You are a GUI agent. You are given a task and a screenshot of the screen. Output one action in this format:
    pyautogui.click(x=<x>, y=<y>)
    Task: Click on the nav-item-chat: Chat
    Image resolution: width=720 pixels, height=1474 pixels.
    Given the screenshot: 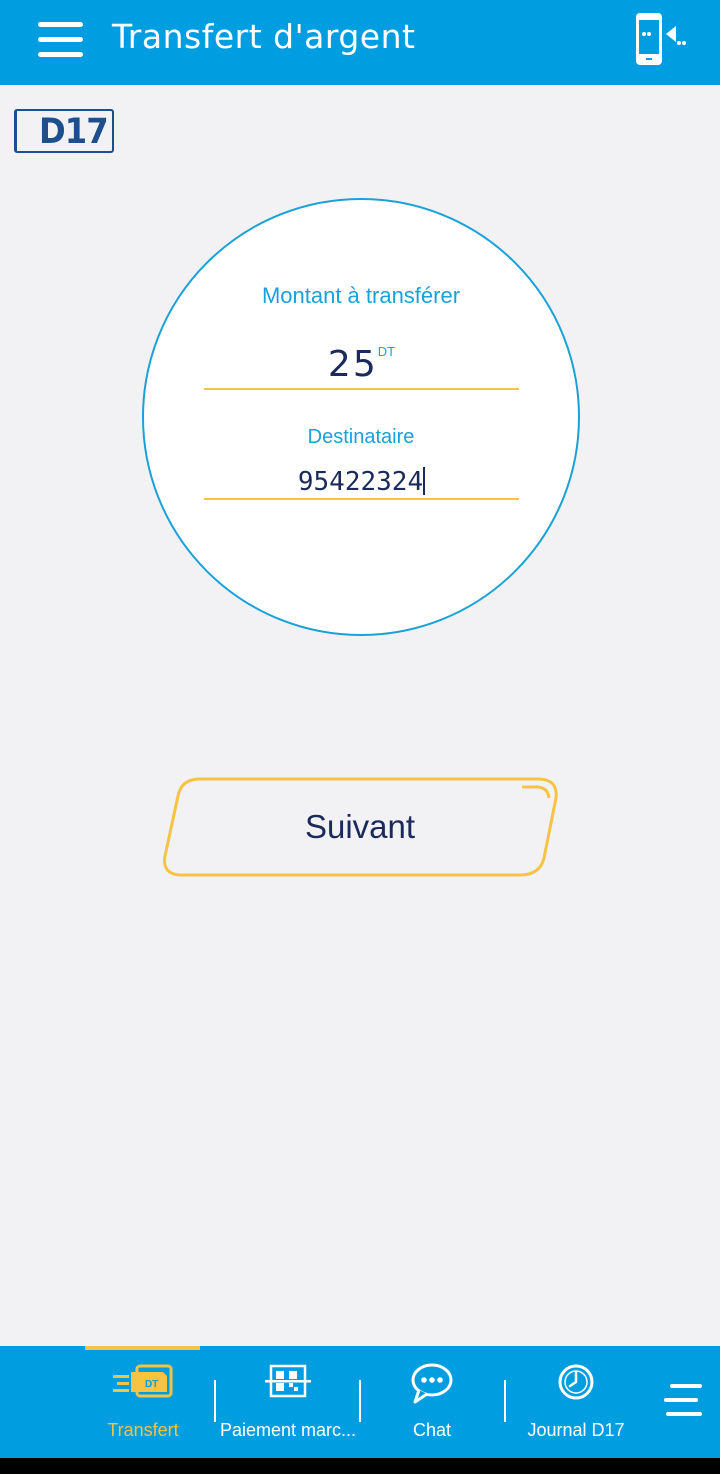 What is the action you would take?
    pyautogui.click(x=432, y=1402)
    